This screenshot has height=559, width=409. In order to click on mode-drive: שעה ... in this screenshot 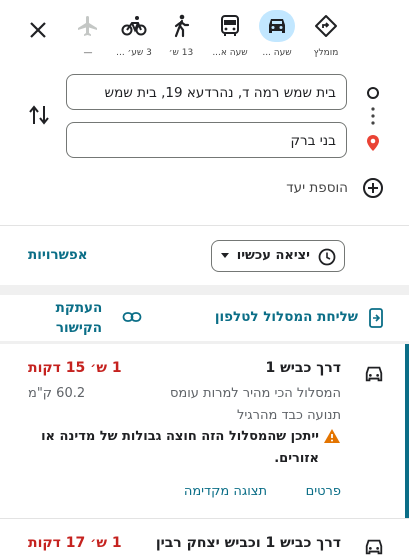, I will do `click(277, 36)`.